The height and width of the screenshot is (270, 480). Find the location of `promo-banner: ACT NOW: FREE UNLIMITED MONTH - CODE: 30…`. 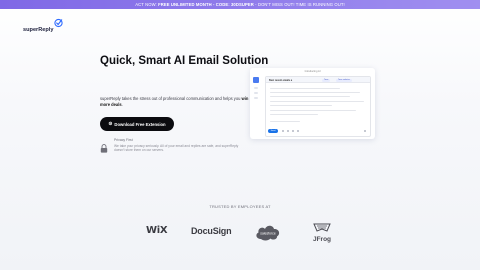

promo-banner: ACT NOW: FREE UNLIMITED MONTH - CODE: 30… is located at coordinates (240, 4).